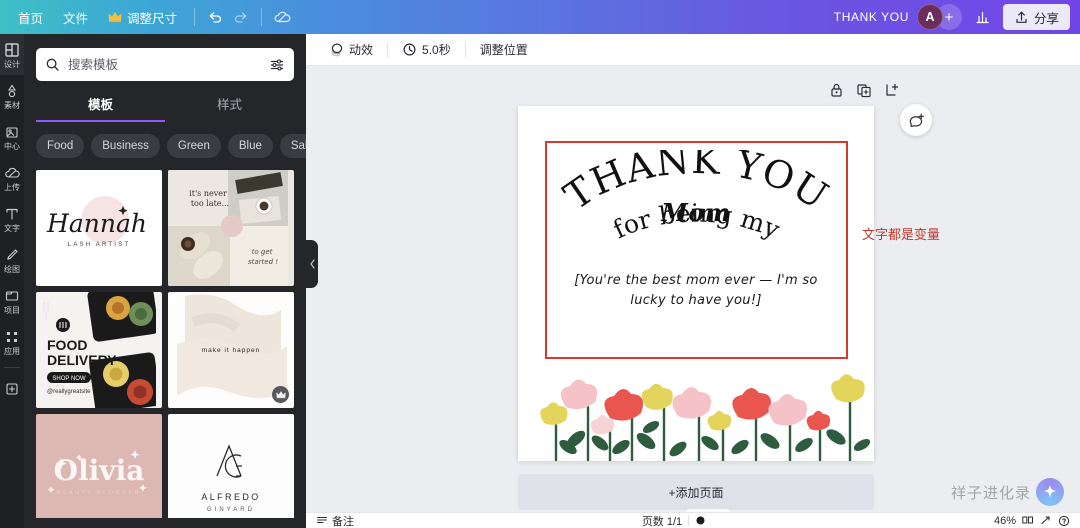 This screenshot has width=1080, height=528. I want to click on grid-view-icon, so click(1028, 520).